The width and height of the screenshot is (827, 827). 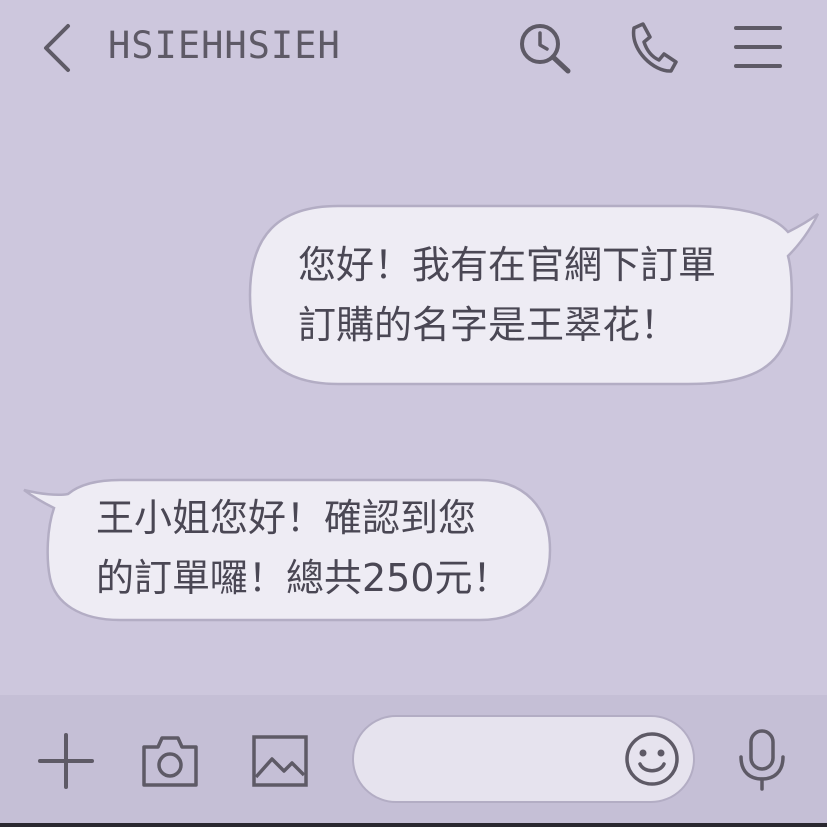 I want to click on search-button, so click(x=544, y=48).